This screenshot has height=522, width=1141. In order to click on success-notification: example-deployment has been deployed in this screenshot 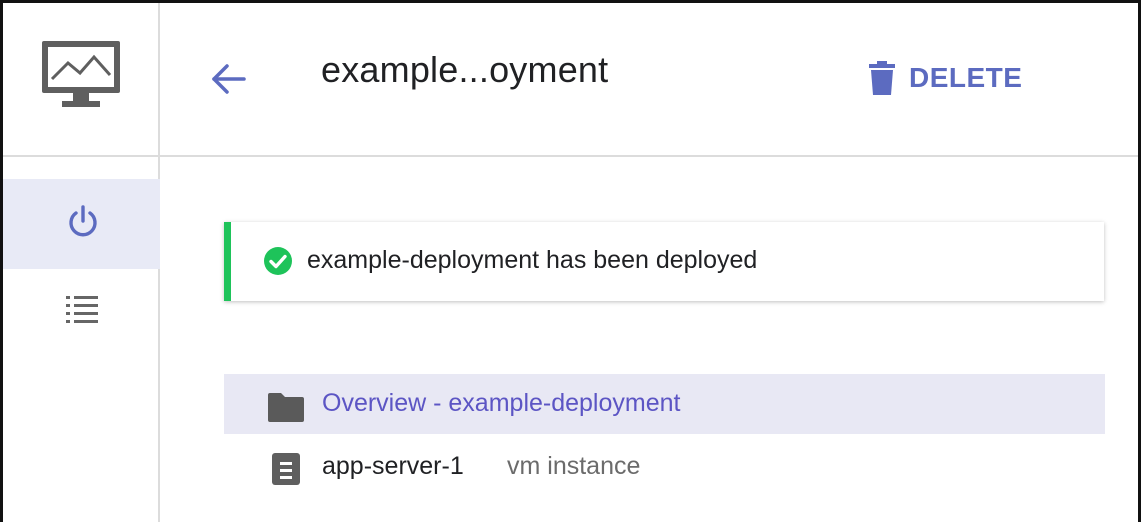, I will do `click(664, 261)`.